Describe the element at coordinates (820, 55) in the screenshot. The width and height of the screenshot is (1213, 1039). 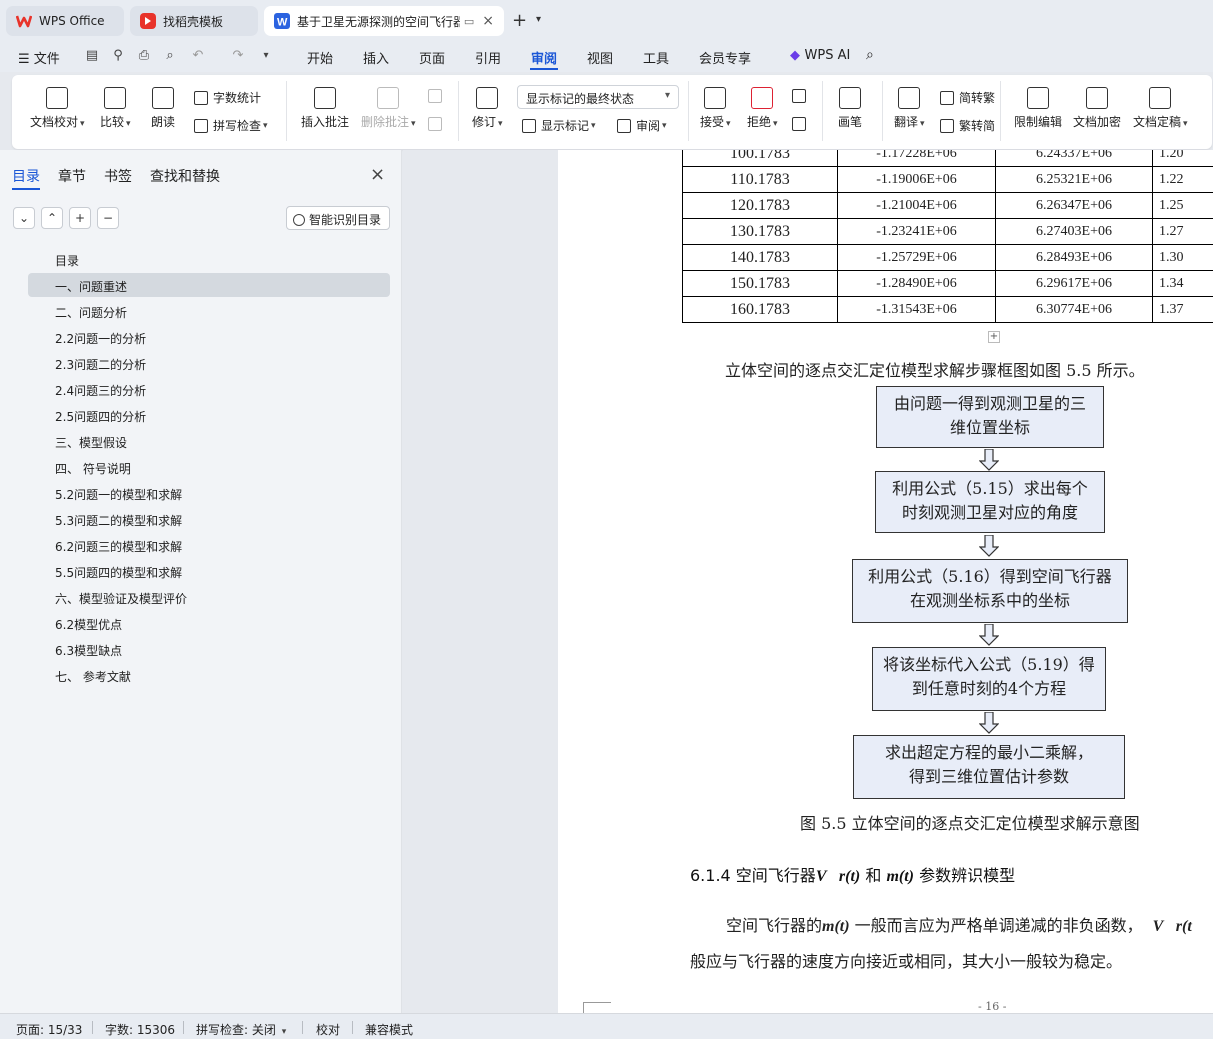
I see `wps-ai-button: ◆ WPS AI` at that location.